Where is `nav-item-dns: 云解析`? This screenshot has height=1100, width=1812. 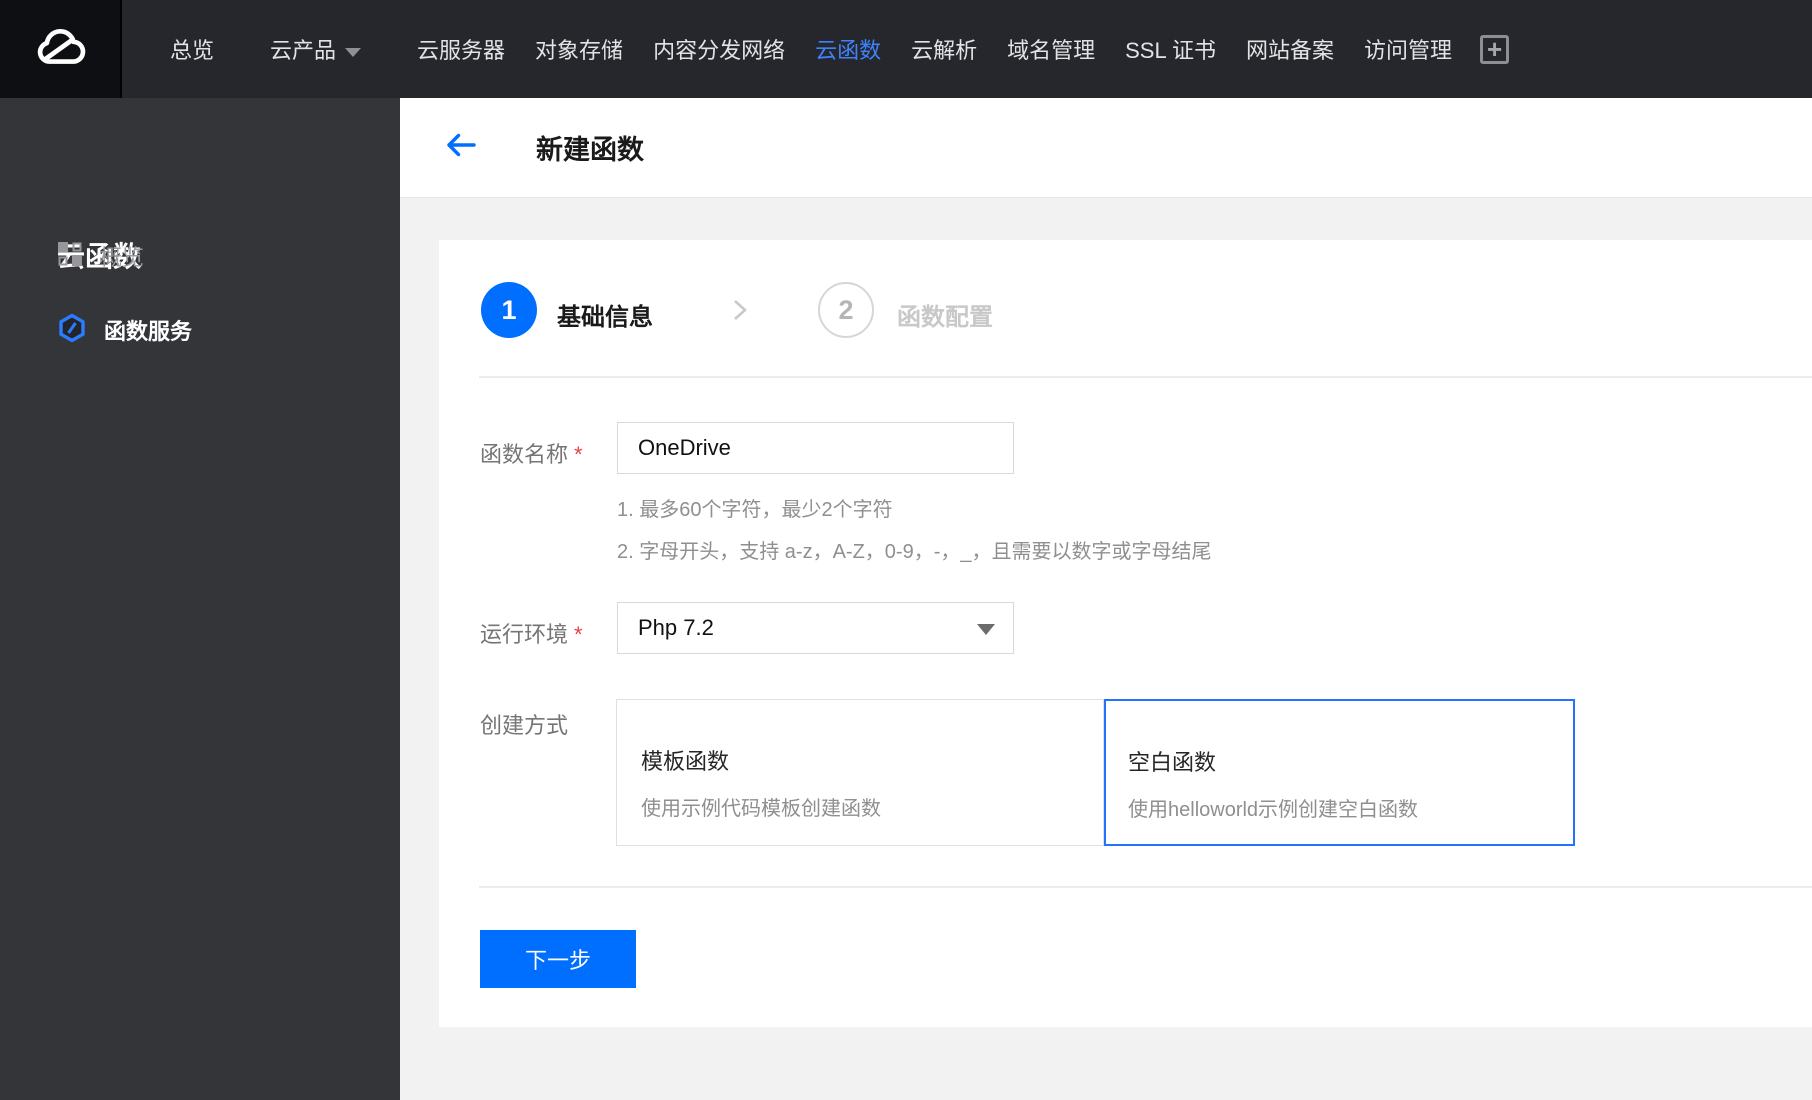 nav-item-dns: 云解析 is located at coordinates (944, 49).